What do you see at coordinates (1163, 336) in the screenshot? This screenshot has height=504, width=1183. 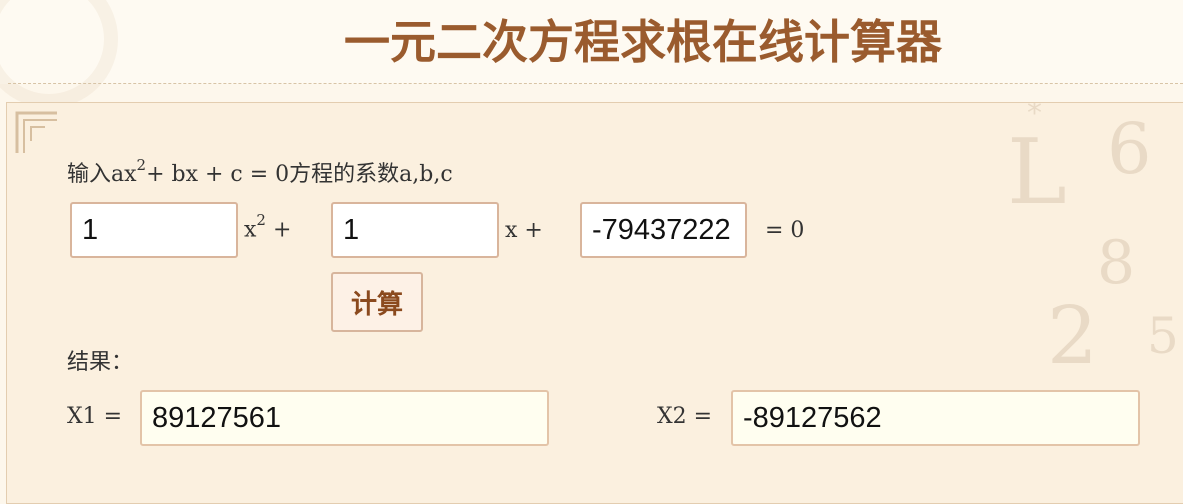 I see `svg-text: 5` at bounding box center [1163, 336].